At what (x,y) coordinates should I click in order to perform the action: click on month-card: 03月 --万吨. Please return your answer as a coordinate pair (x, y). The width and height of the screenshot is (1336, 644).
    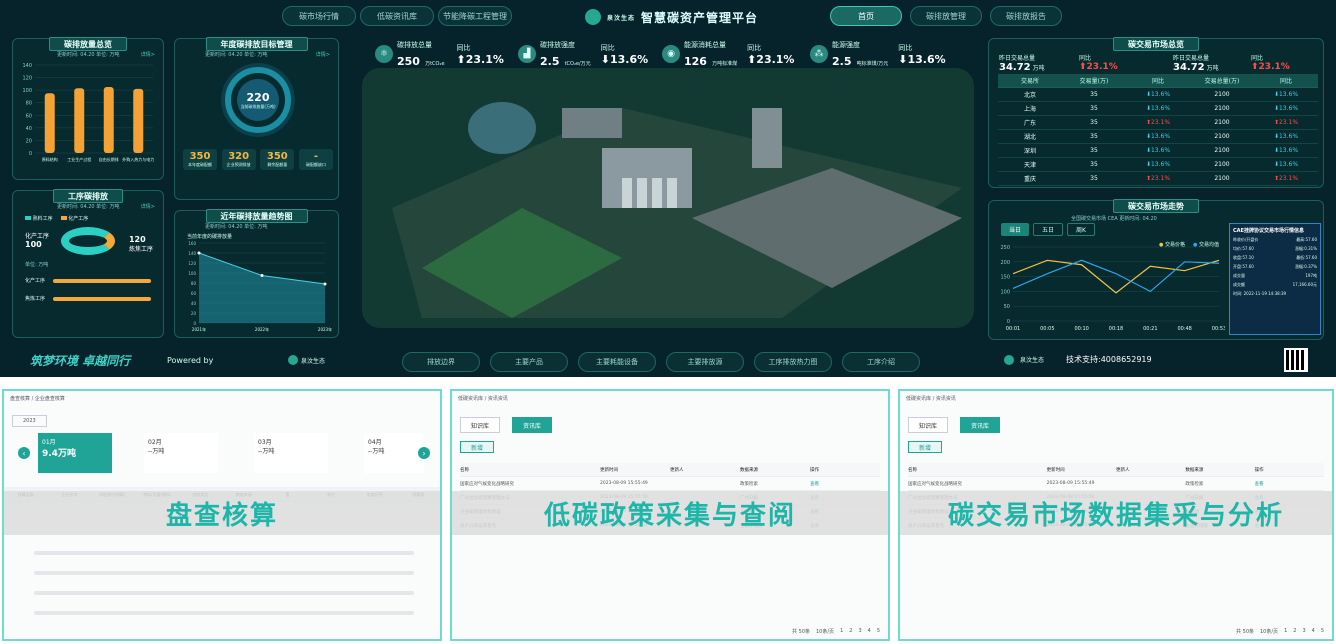
    Looking at the image, I should click on (291, 453).